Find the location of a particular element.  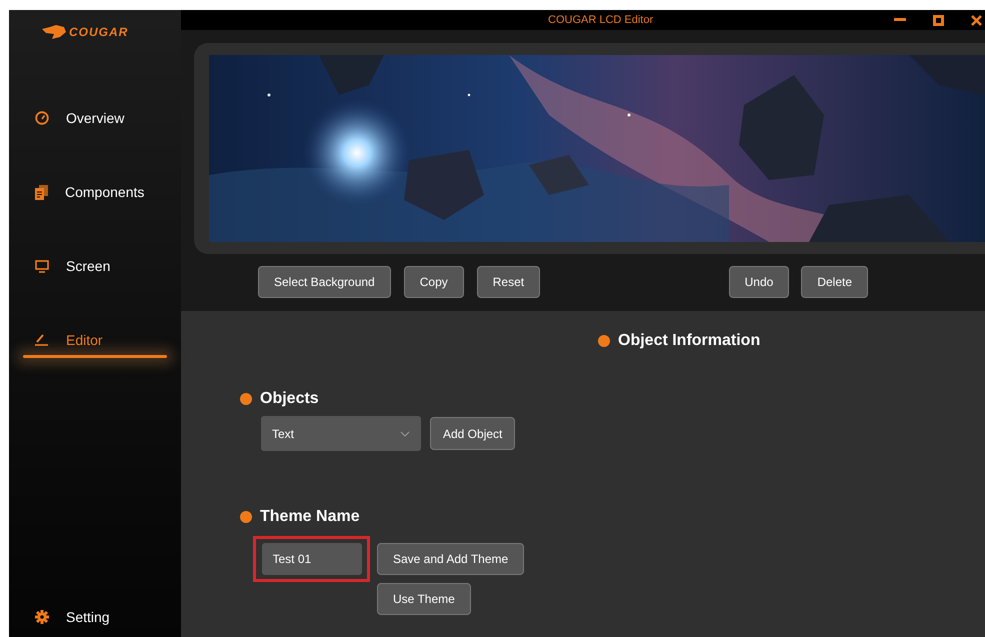

logo-text: COUGAR is located at coordinates (98, 32).